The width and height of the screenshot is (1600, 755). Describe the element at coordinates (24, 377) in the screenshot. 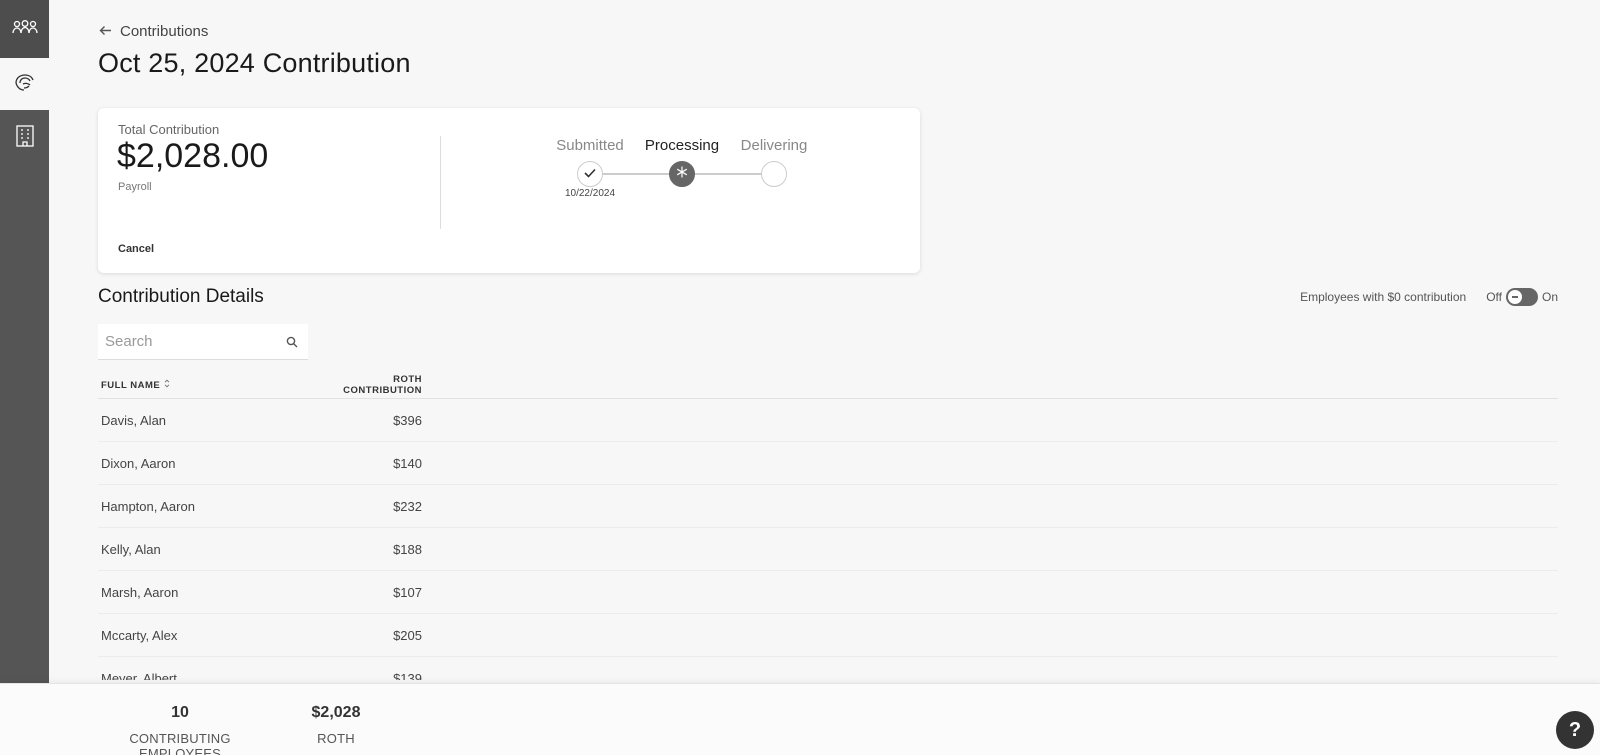

I see `sidebar` at that location.